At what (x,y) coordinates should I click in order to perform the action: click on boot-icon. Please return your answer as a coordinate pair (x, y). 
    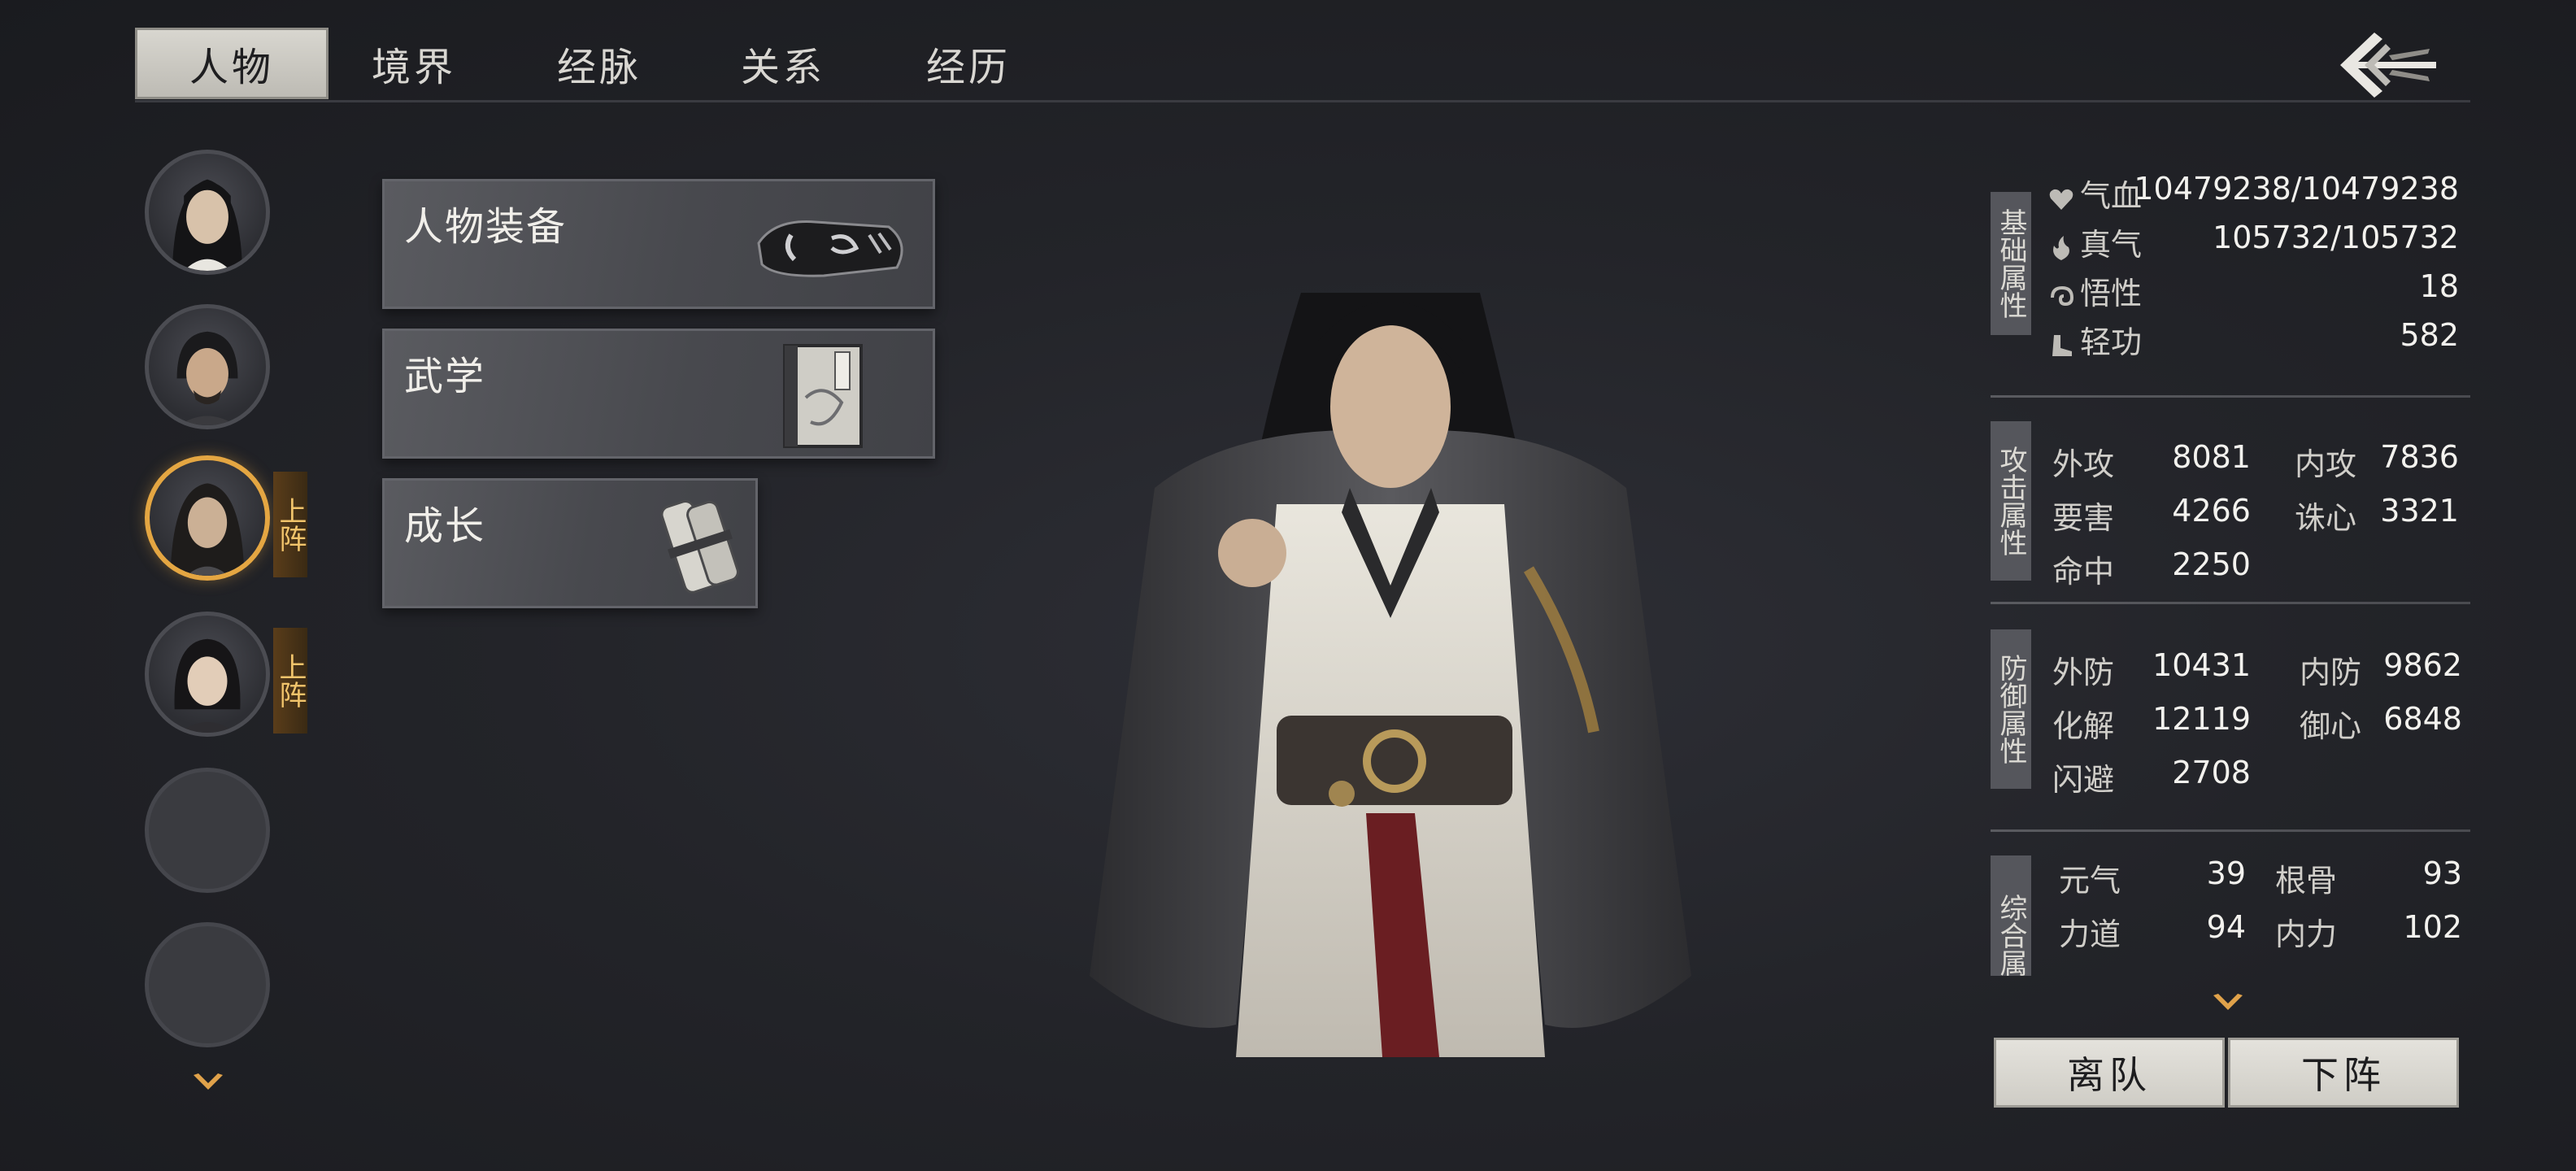
    Looking at the image, I should click on (2062, 345).